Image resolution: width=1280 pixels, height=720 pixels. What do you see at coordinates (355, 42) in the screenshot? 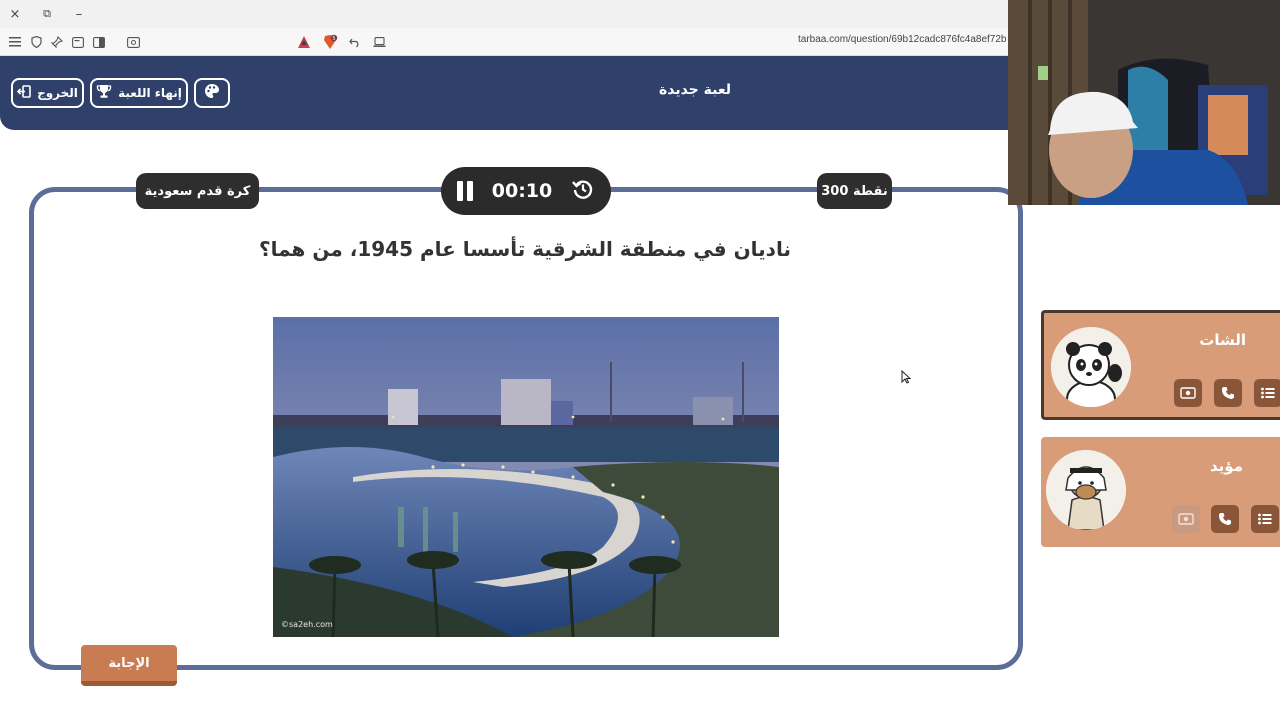
I see `undo-icon` at bounding box center [355, 42].